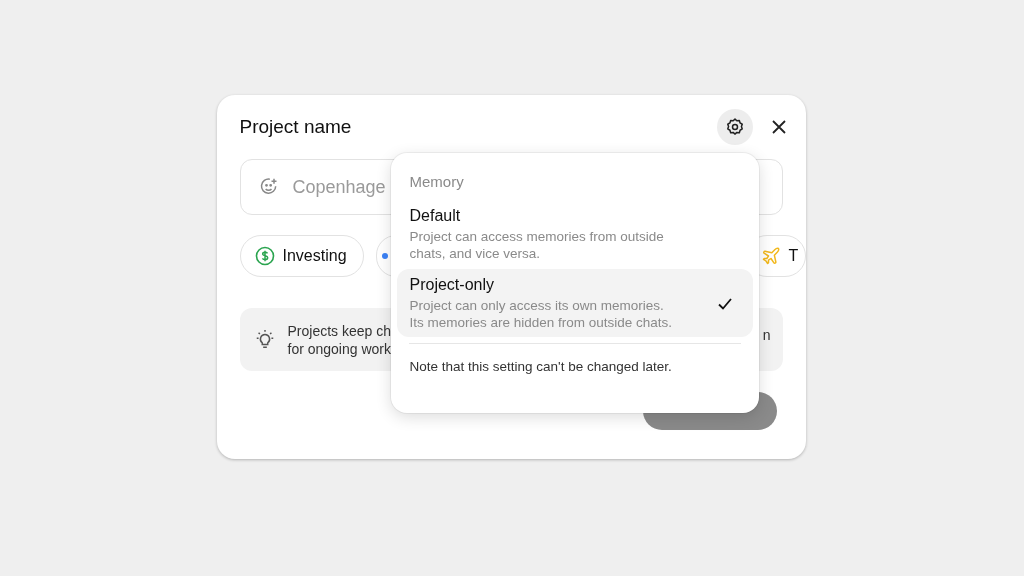 The image size is (1024, 576). Describe the element at coordinates (537, 245) in the screenshot. I see `option-description: Project can access memories from outside chats, and vice versa.` at that location.